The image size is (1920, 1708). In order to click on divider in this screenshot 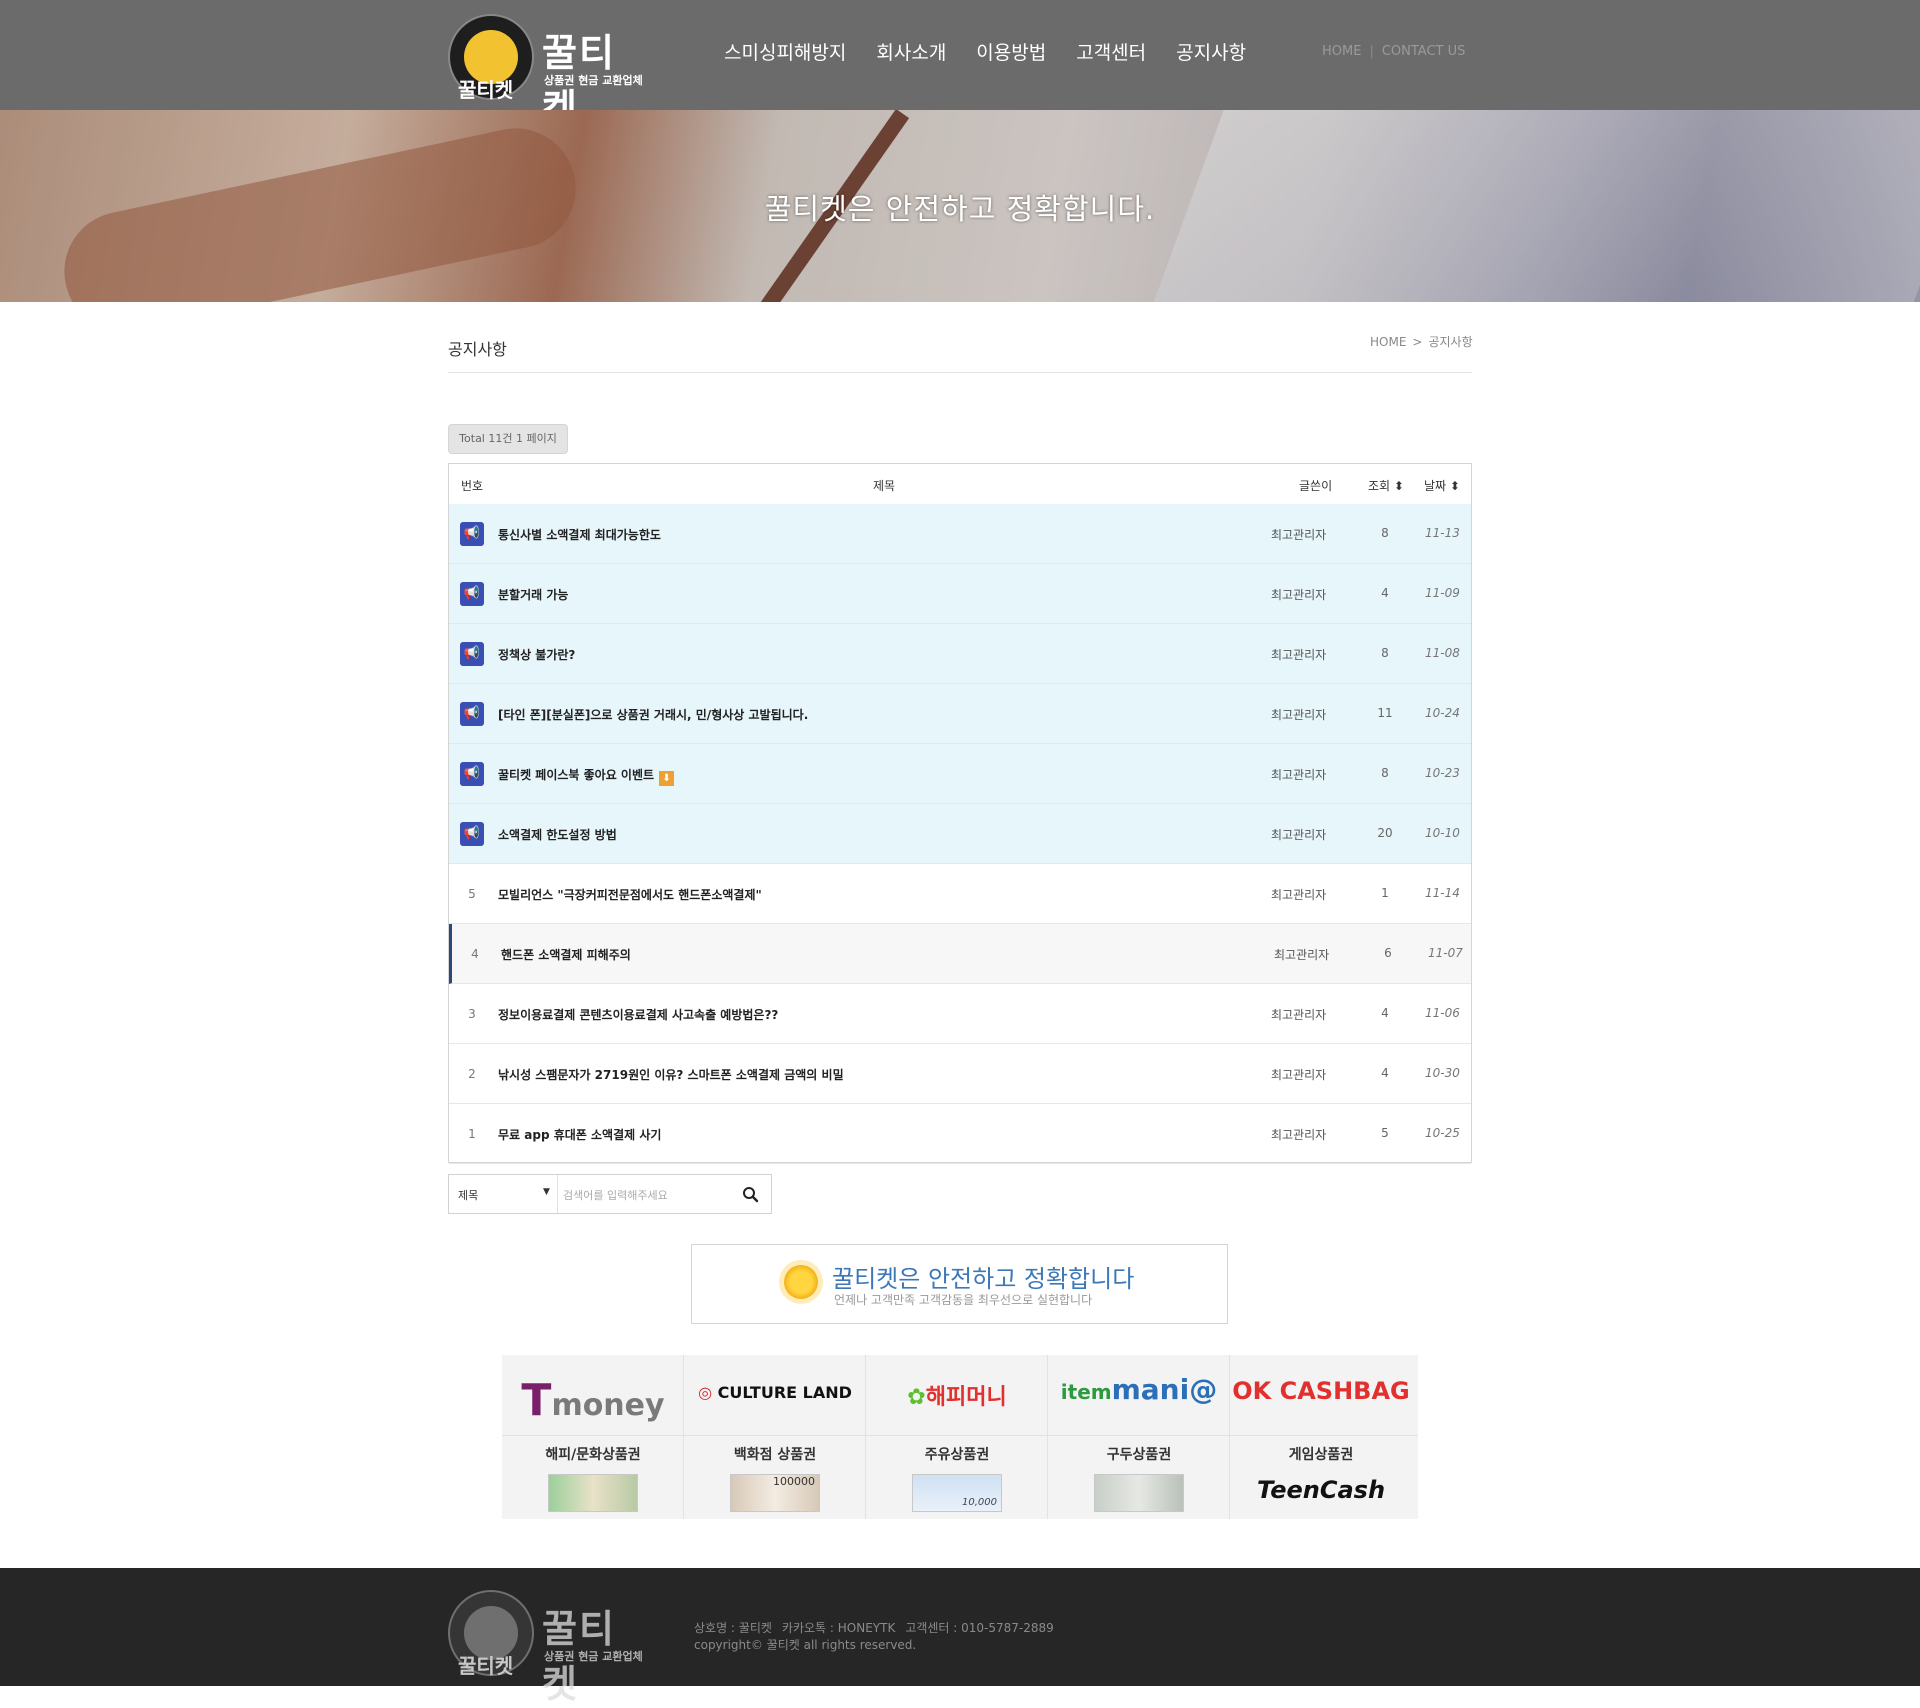, I will do `click(960, 372)`.